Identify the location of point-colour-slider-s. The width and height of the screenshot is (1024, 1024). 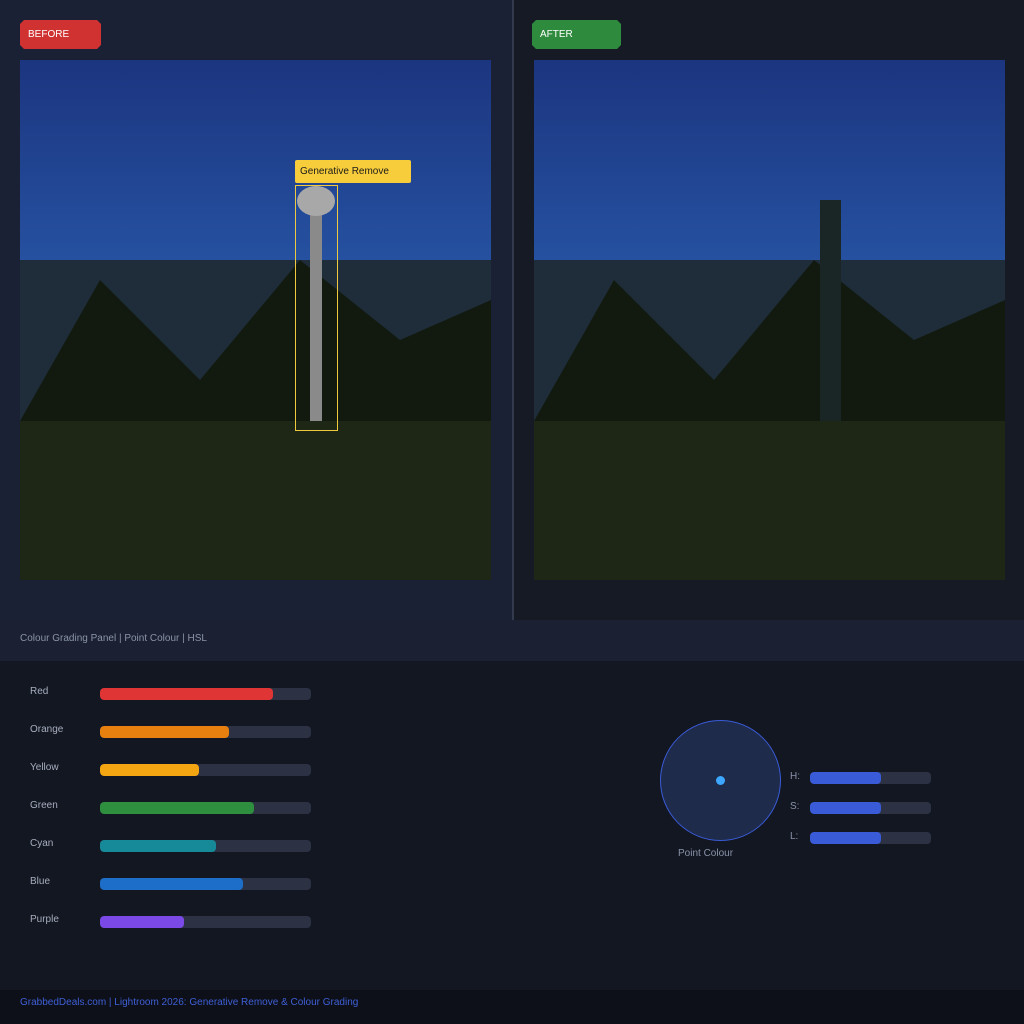
(870, 808).